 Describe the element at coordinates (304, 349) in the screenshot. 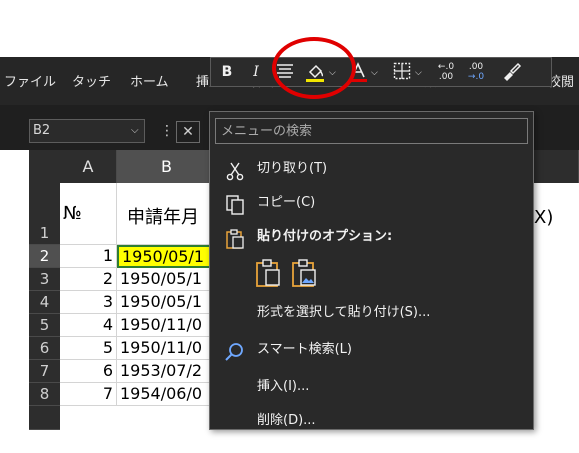

I see `menu-item-label: スマート検索(L)` at that location.